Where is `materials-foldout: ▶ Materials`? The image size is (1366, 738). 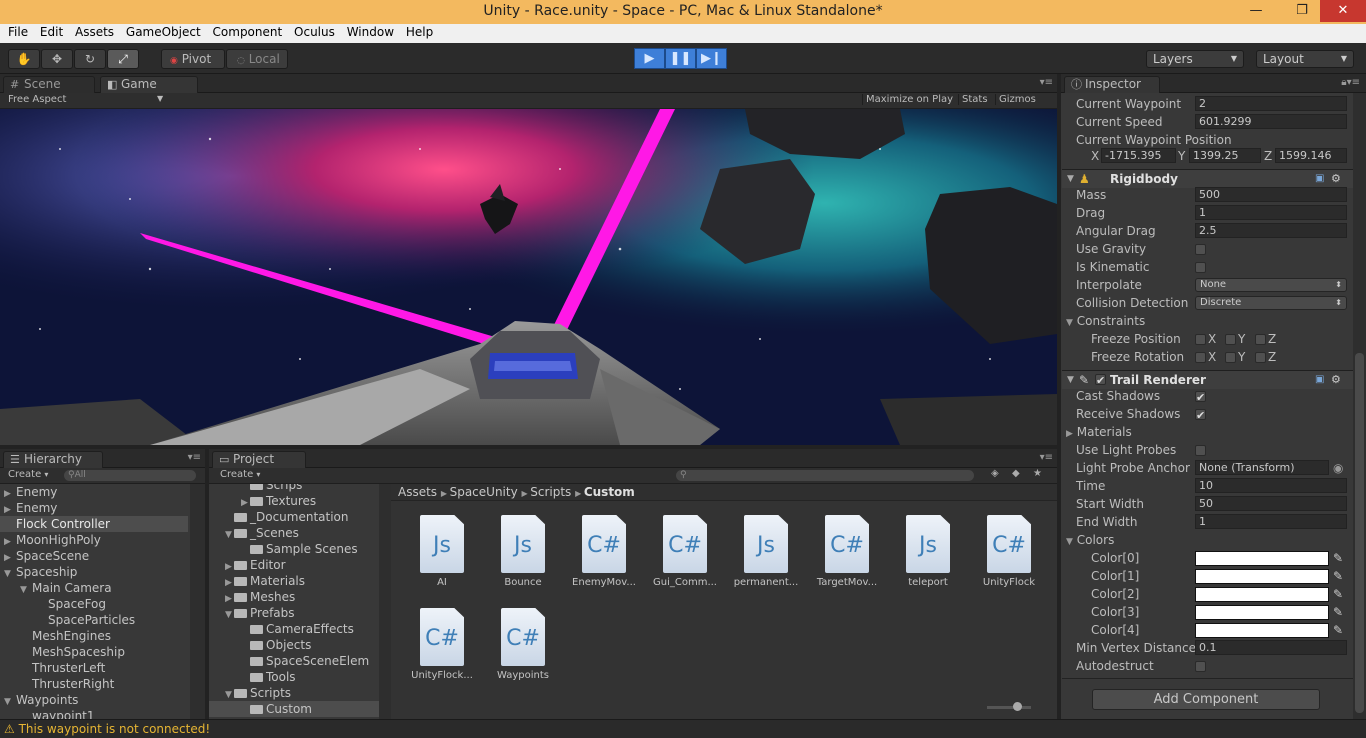
materials-foldout: ▶ Materials is located at coordinates (1099, 433).